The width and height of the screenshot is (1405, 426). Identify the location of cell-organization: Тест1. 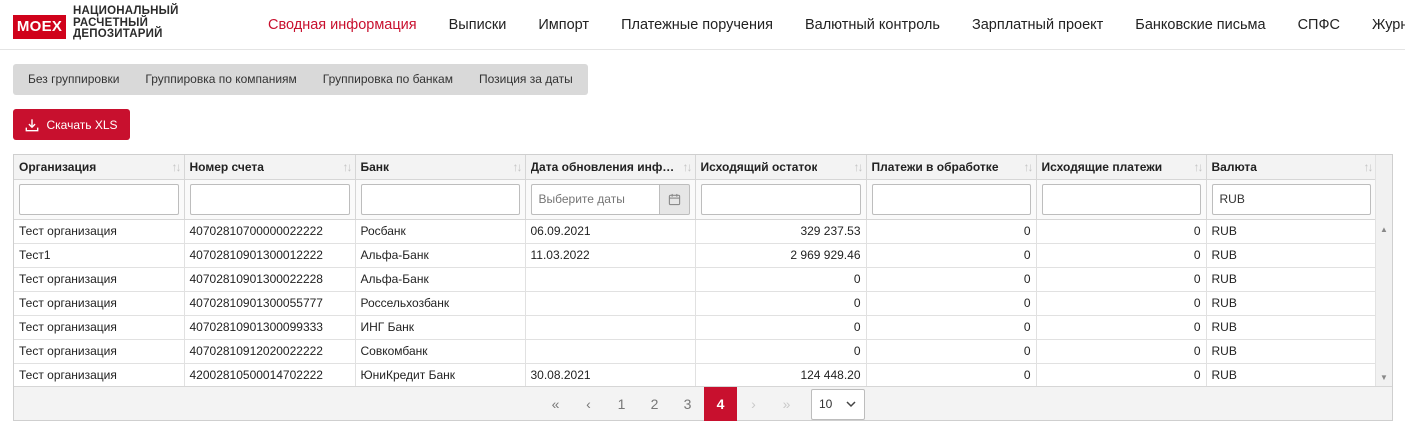
(99, 255).